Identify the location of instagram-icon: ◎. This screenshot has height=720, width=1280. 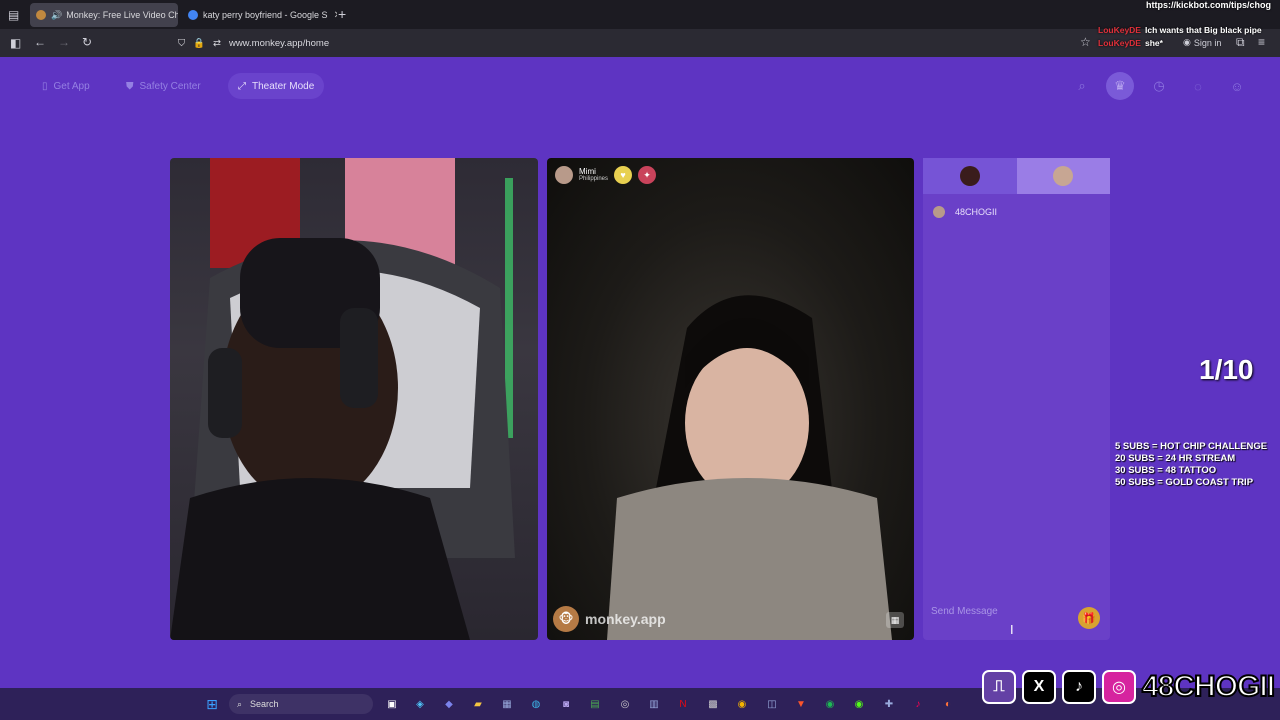
(1119, 687).